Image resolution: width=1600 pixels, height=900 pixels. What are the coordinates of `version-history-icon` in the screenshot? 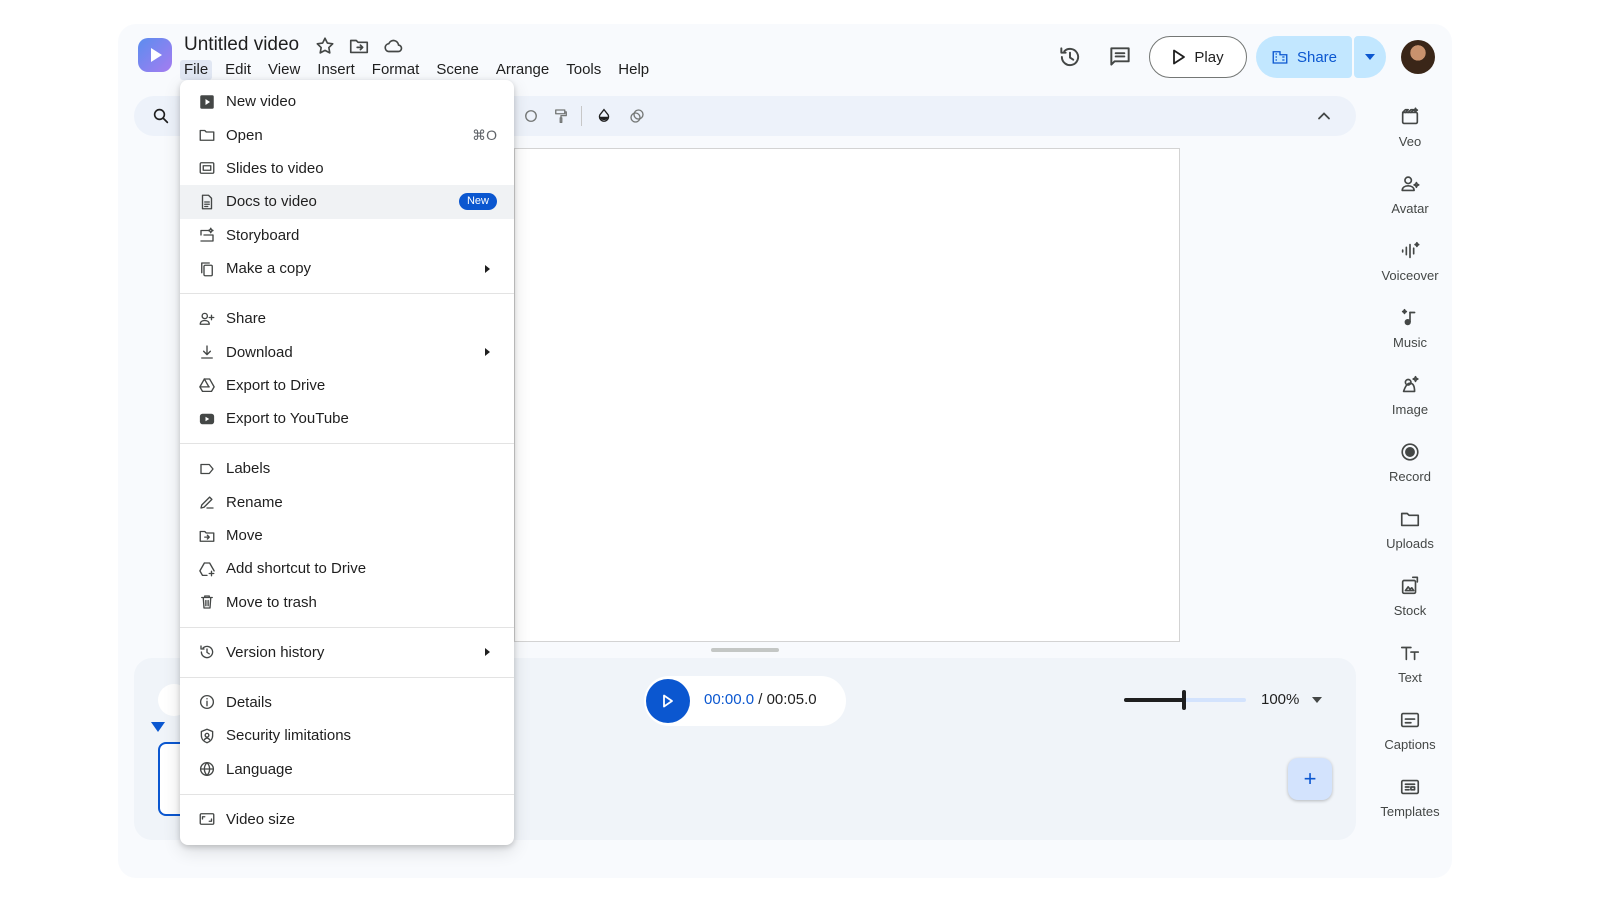 It's located at (1070, 57).